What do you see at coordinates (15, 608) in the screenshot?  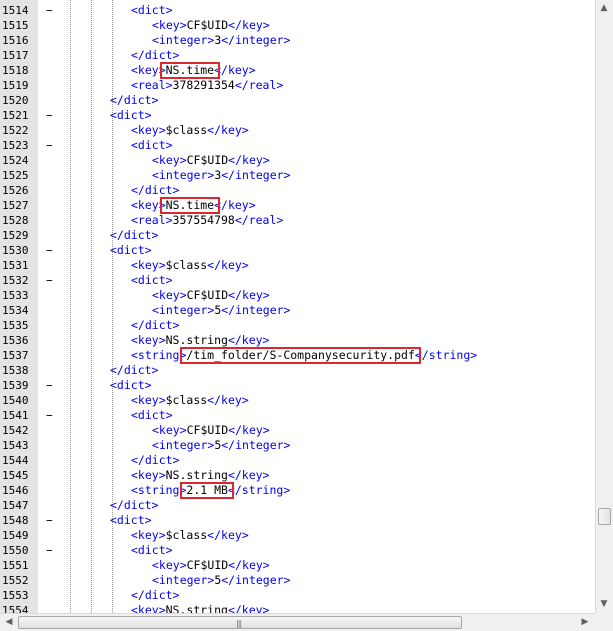 I see `line-number: 1554` at bounding box center [15, 608].